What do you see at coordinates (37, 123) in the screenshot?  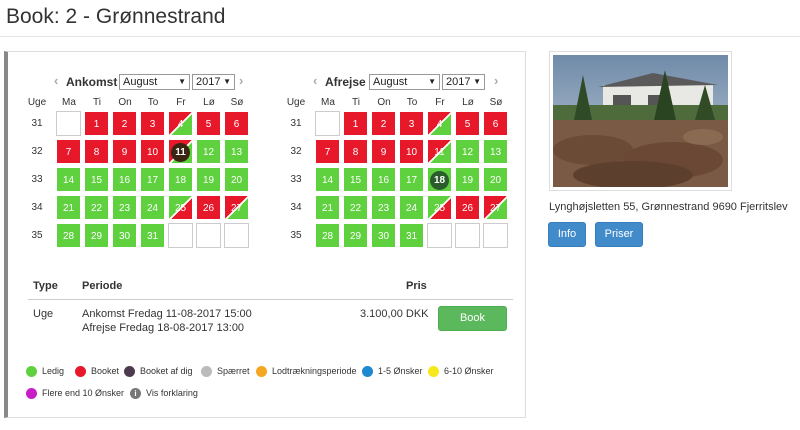 I see `week-number: 31` at bounding box center [37, 123].